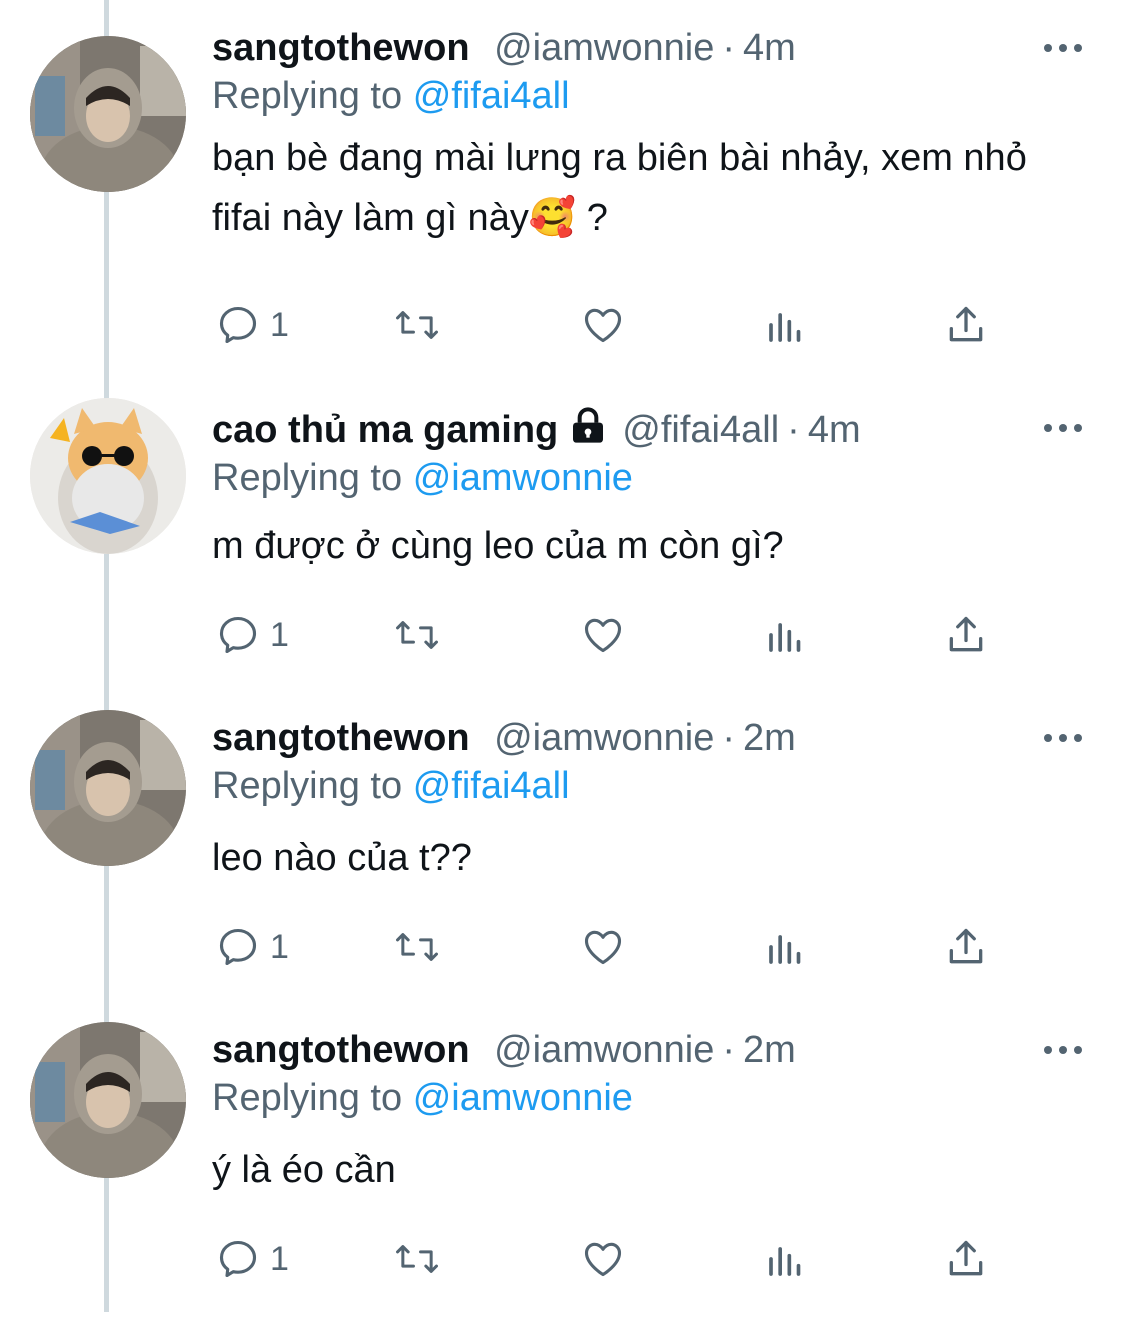  What do you see at coordinates (498, 546) in the screenshot?
I see `tweet-text: m được ở cùng leo của m còn gì?` at bounding box center [498, 546].